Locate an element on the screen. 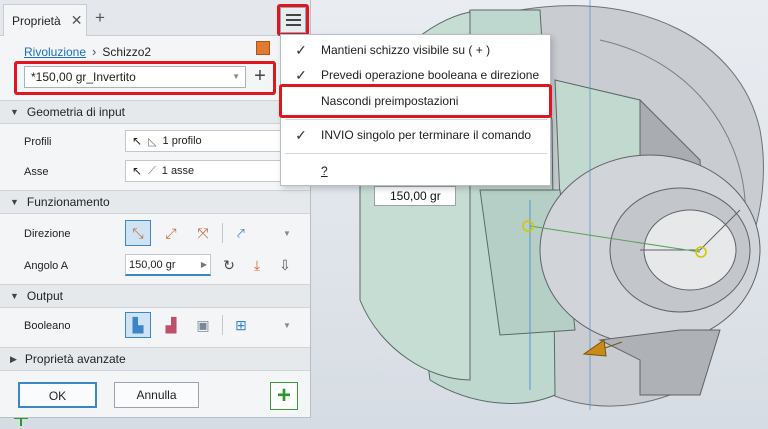  section-title: Proprietà avanzate is located at coordinates (75, 359).